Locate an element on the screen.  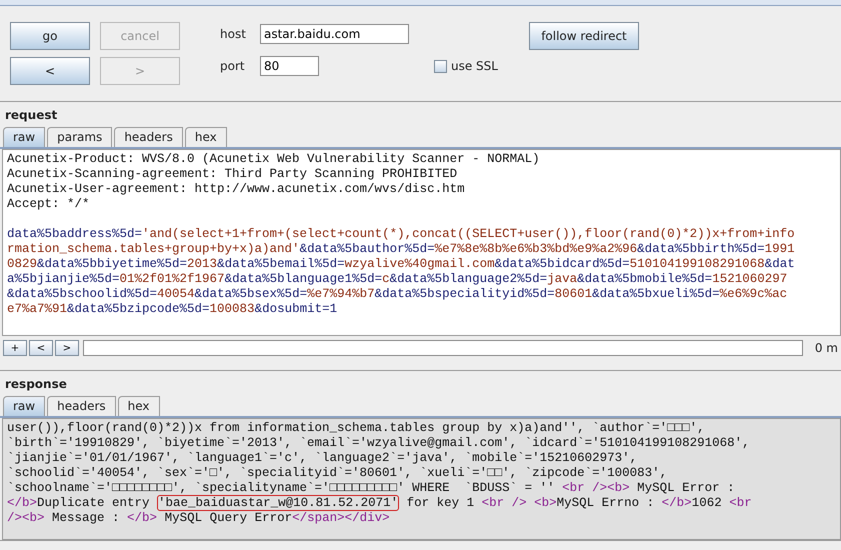
code-line: 0829&data%5bbiyetime%5d=2013&data%5bemail%5d=wzyalive%40gmail.com&data%5bidcard%5d=510104199108291068&dat is located at coordinates (401, 264).